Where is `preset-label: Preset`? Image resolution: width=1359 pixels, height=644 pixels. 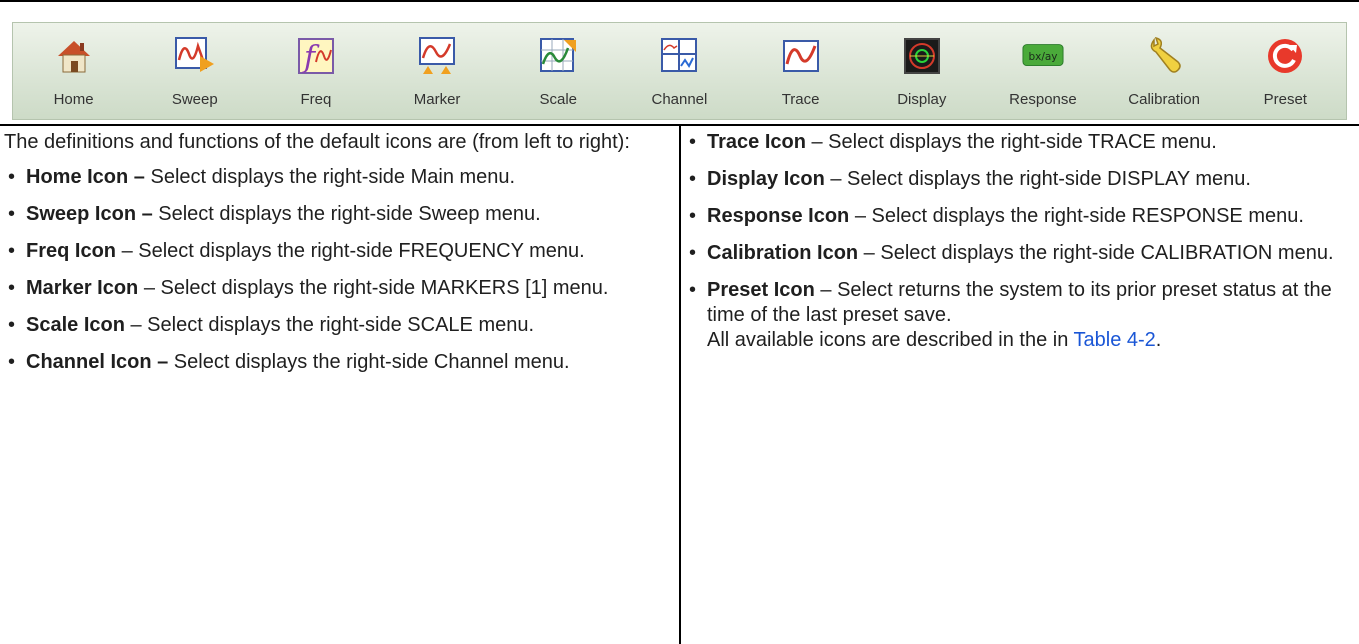 preset-label: Preset is located at coordinates (1285, 99).